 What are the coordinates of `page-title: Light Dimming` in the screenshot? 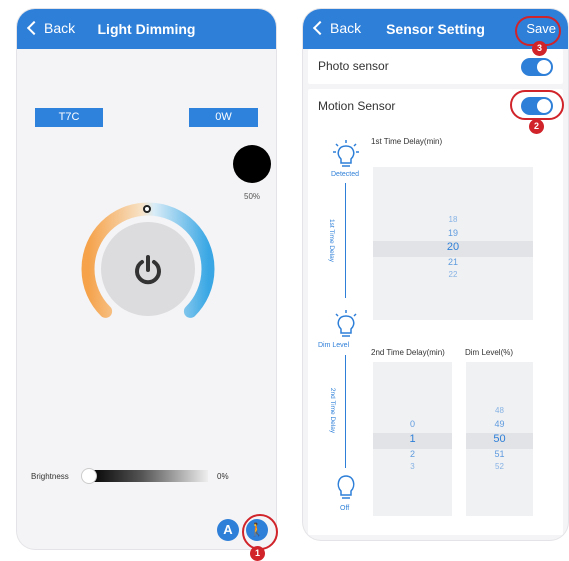 It's located at (146, 29).